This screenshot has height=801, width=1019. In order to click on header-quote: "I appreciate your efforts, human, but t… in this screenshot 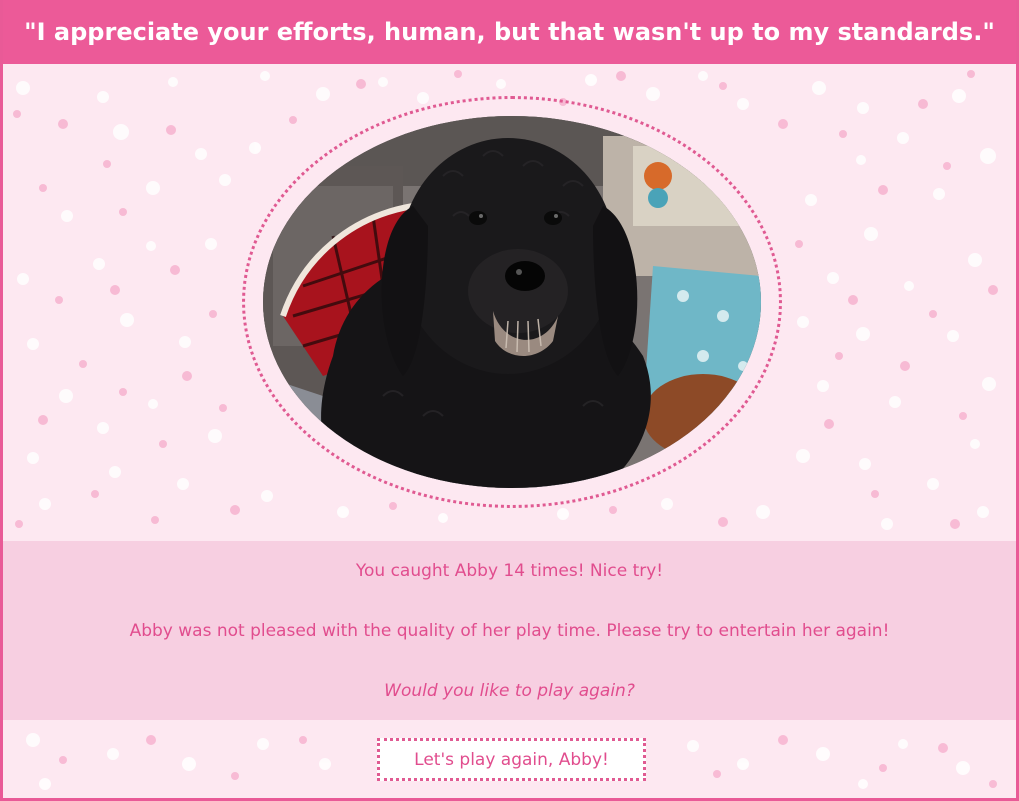, I will do `click(509, 32)`.